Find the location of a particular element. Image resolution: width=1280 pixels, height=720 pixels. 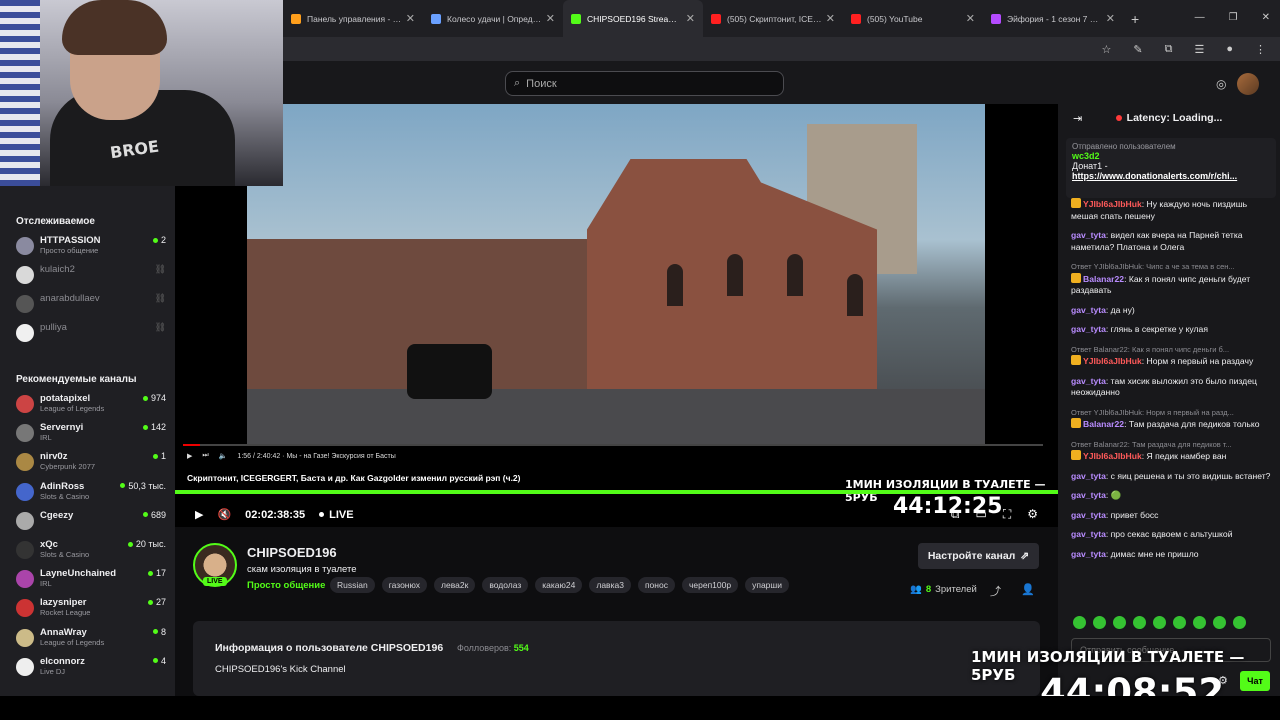

play-button: ▶ is located at coordinates (199, 514).